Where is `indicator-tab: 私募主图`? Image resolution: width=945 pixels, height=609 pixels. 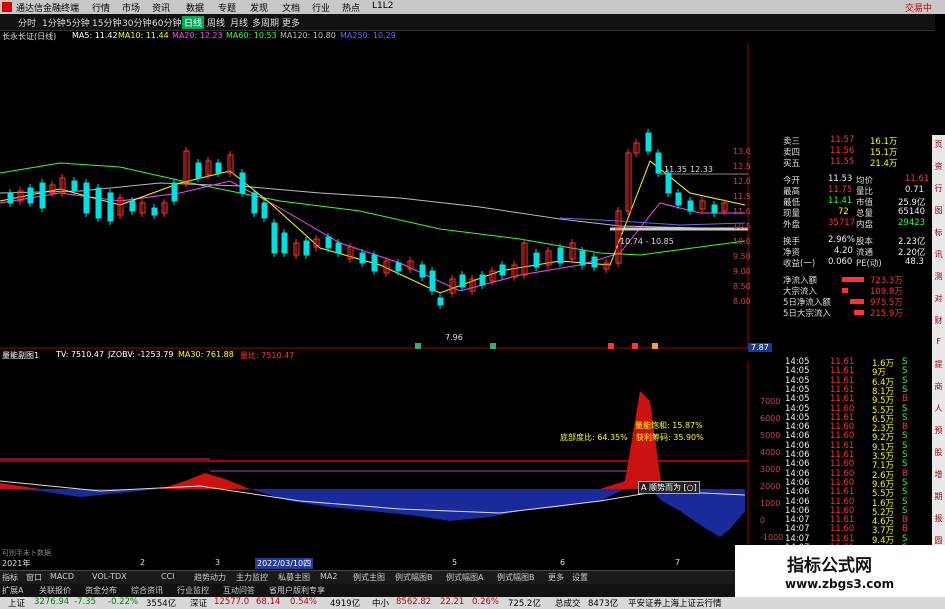 indicator-tab: 私募主图 is located at coordinates (294, 577).